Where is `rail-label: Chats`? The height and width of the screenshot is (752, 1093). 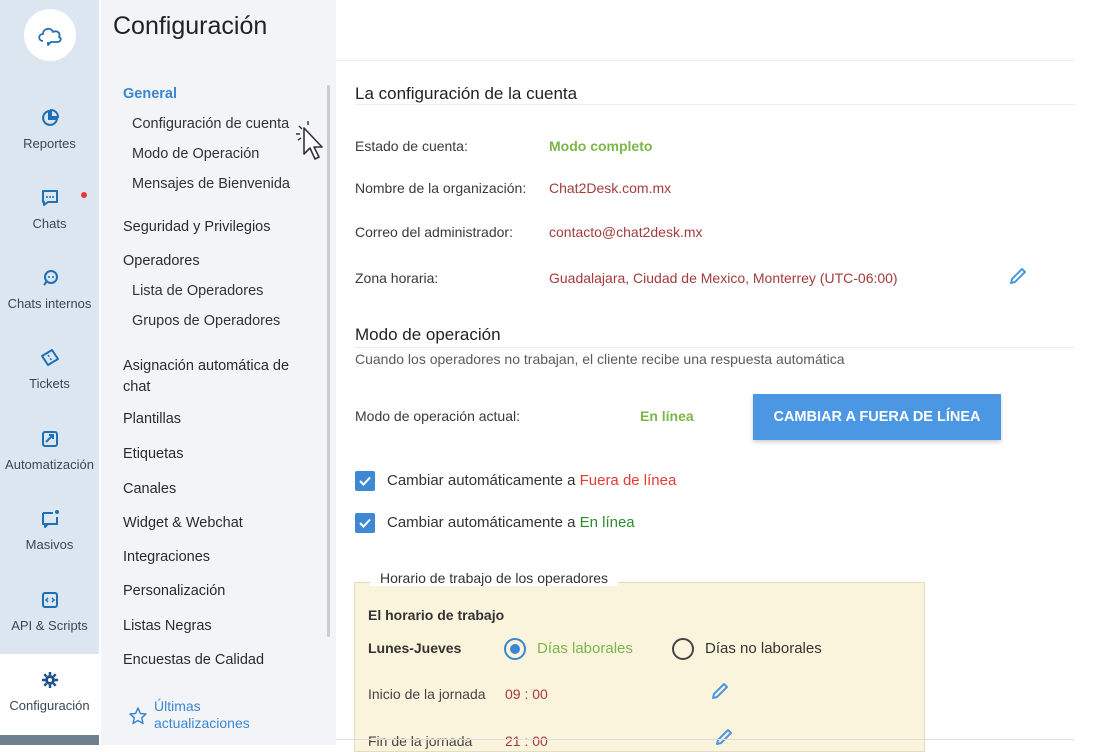 rail-label: Chats is located at coordinates (49, 223).